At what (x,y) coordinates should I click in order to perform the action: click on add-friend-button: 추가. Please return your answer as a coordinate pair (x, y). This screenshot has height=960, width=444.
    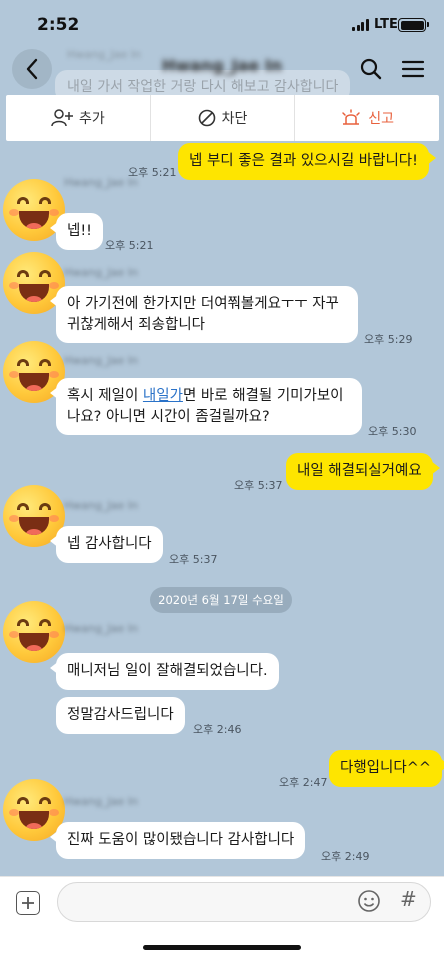
    Looking at the image, I should click on (78, 118).